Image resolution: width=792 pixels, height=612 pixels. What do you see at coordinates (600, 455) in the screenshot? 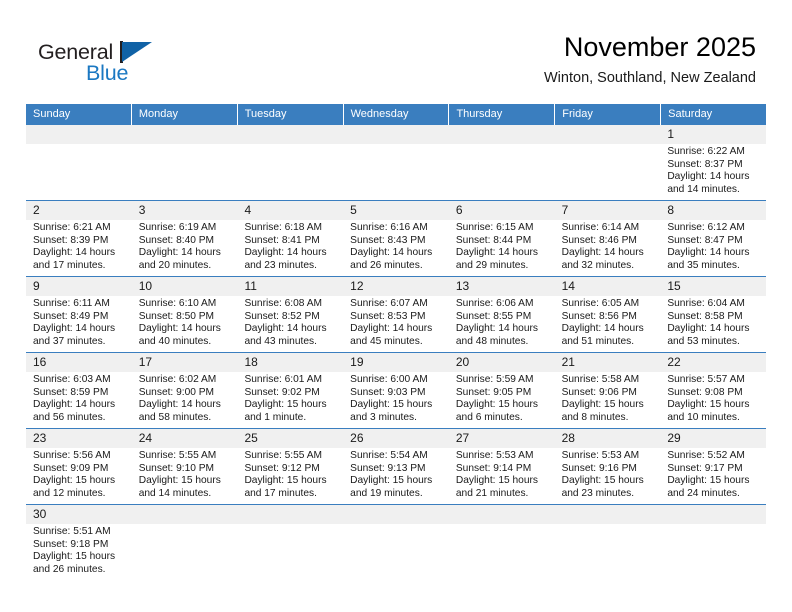
I see `sunrise-text: Sunrise: 5:53 AM` at bounding box center [600, 455].